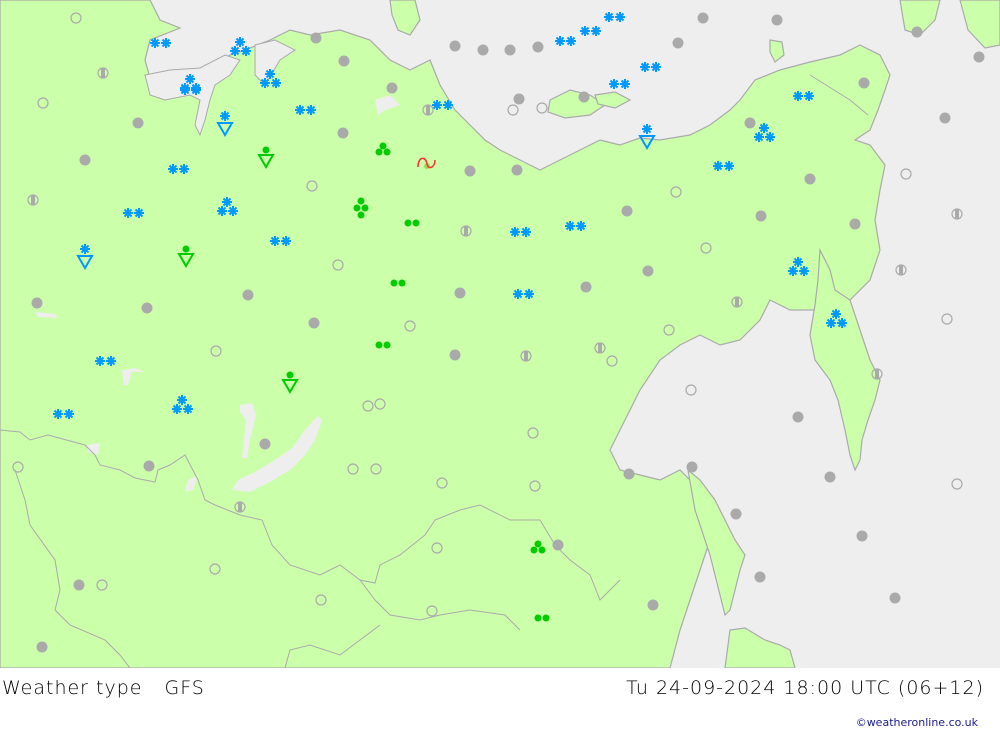 The height and width of the screenshot is (733, 1000). What do you see at coordinates (184, 688) in the screenshot?
I see `model-name: GFS` at bounding box center [184, 688].